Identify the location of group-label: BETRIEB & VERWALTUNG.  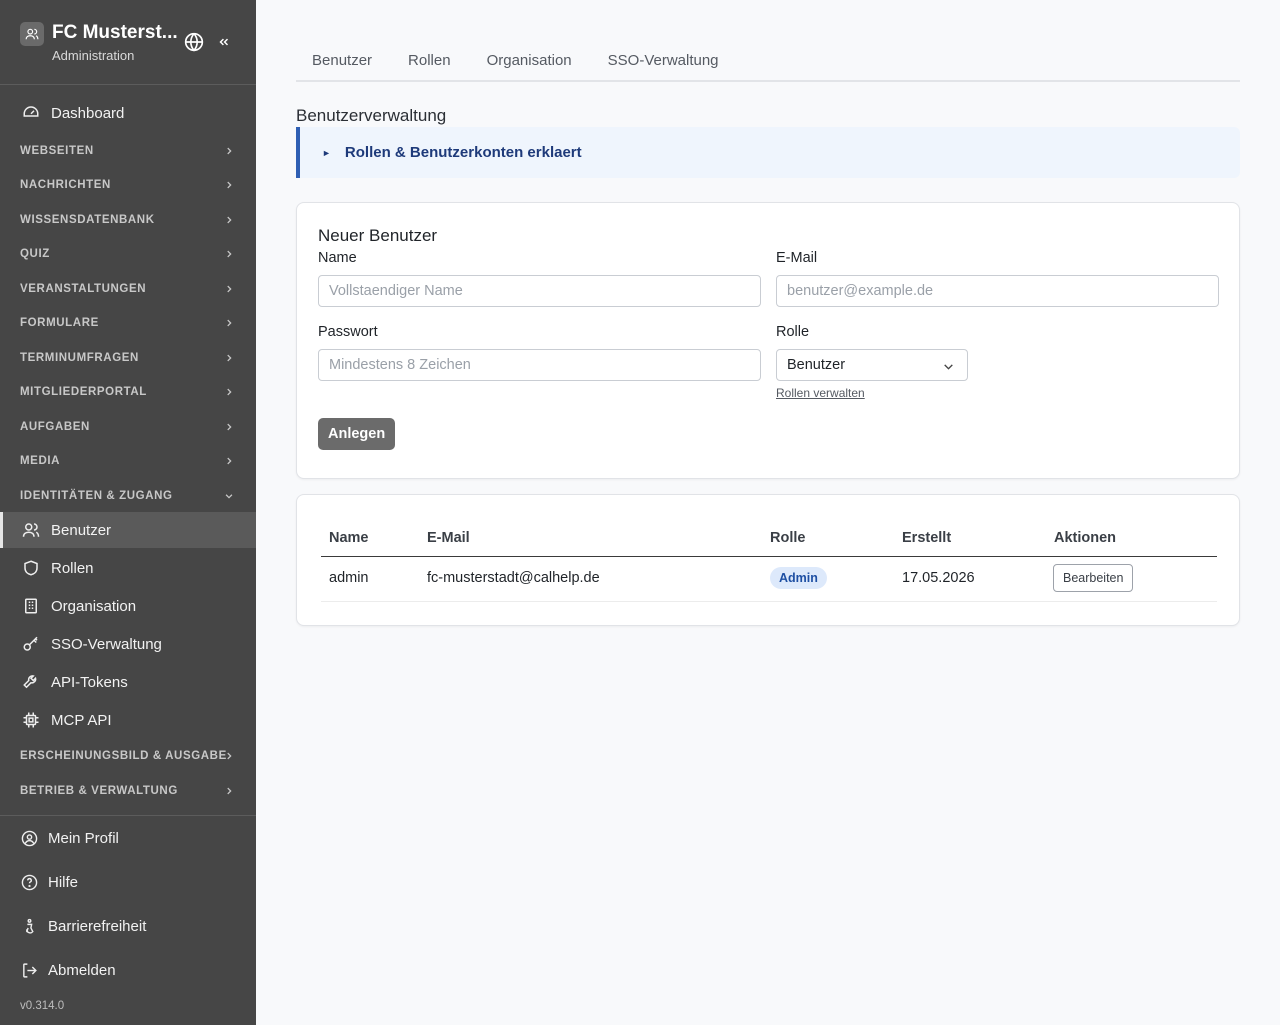
(99, 791).